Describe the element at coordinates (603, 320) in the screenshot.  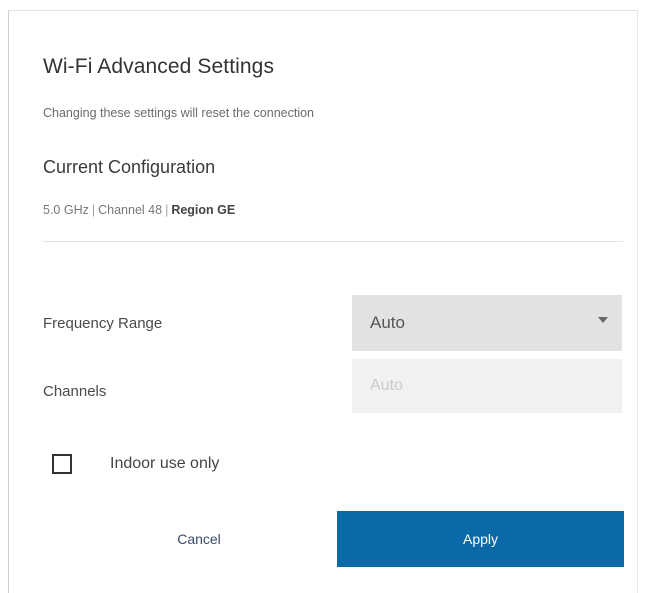
I see `caret-down-icon` at that location.